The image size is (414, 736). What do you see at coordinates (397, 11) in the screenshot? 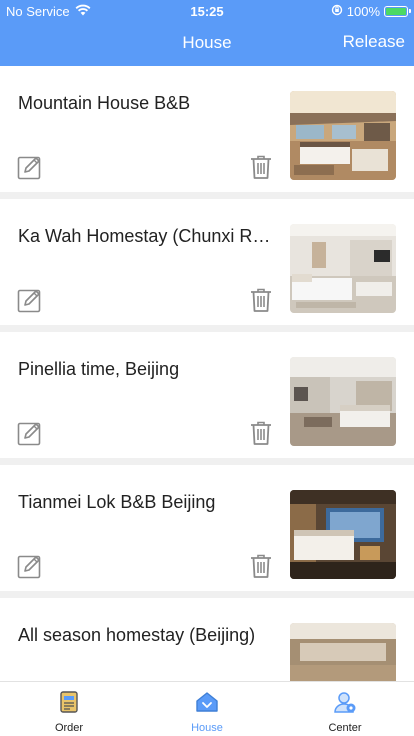
I see `battery-icon` at bounding box center [397, 11].